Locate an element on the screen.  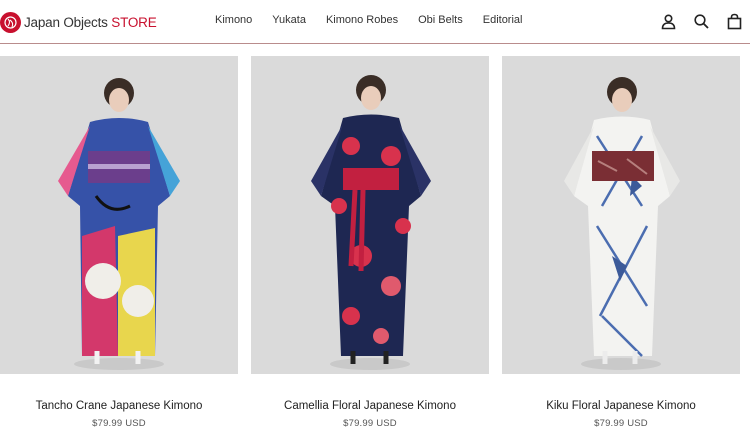
product-title: Kiku Floral Japanese Kimono is located at coordinates (621, 406).